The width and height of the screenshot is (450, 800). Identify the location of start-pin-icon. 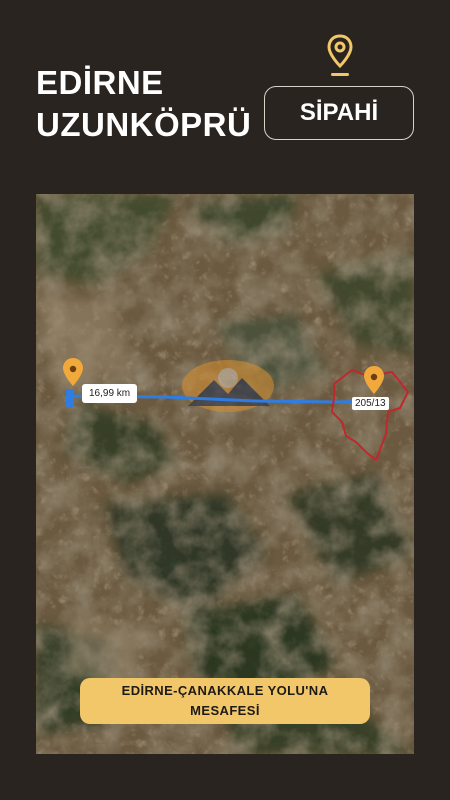
(73, 372).